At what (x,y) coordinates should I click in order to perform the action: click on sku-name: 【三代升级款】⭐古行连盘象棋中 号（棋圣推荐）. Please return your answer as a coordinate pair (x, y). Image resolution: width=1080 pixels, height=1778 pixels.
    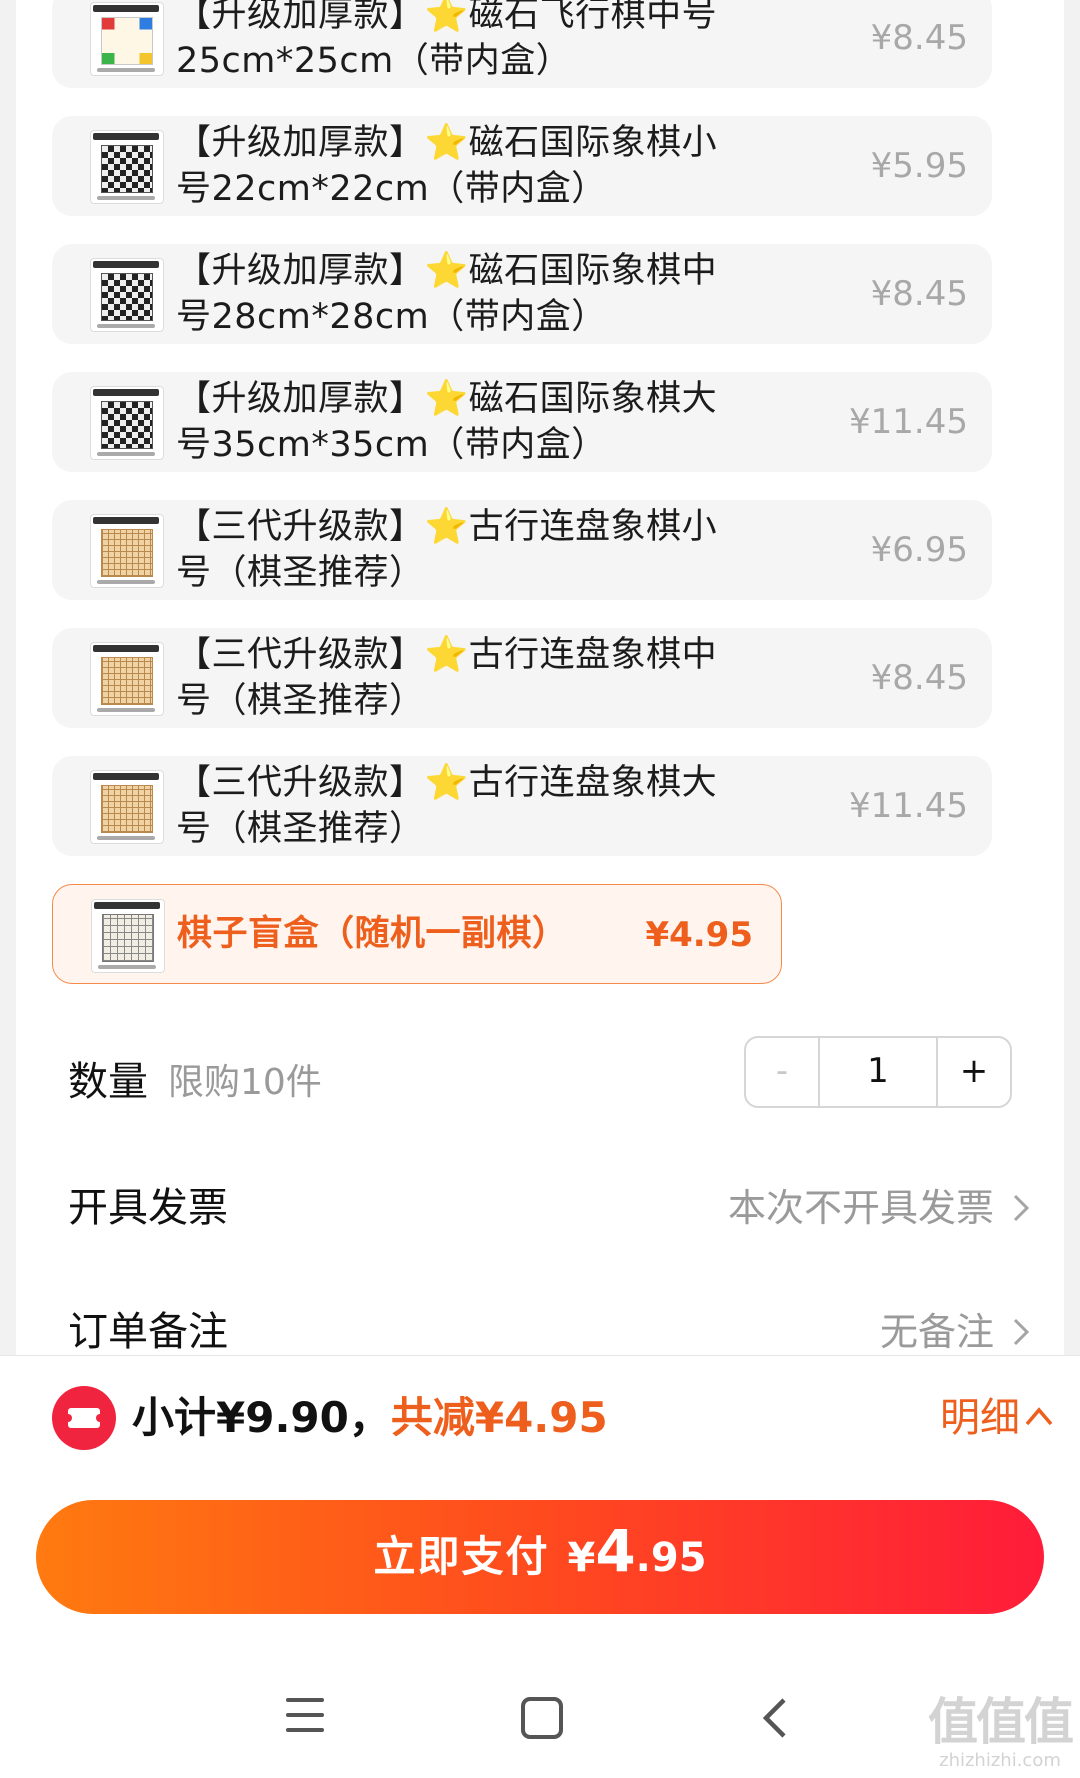
    Looking at the image, I should click on (447, 678).